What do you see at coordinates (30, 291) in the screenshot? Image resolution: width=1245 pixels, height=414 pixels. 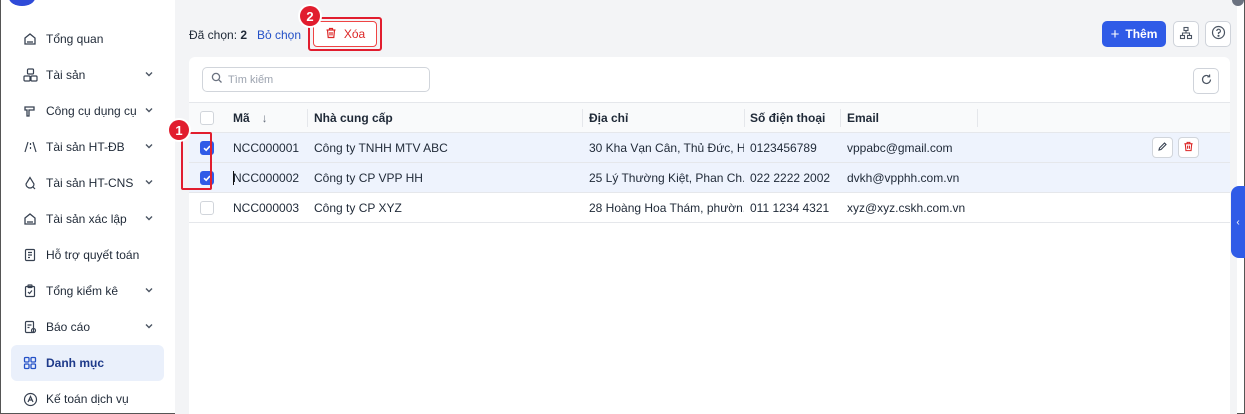 I see `clipboard-icon` at bounding box center [30, 291].